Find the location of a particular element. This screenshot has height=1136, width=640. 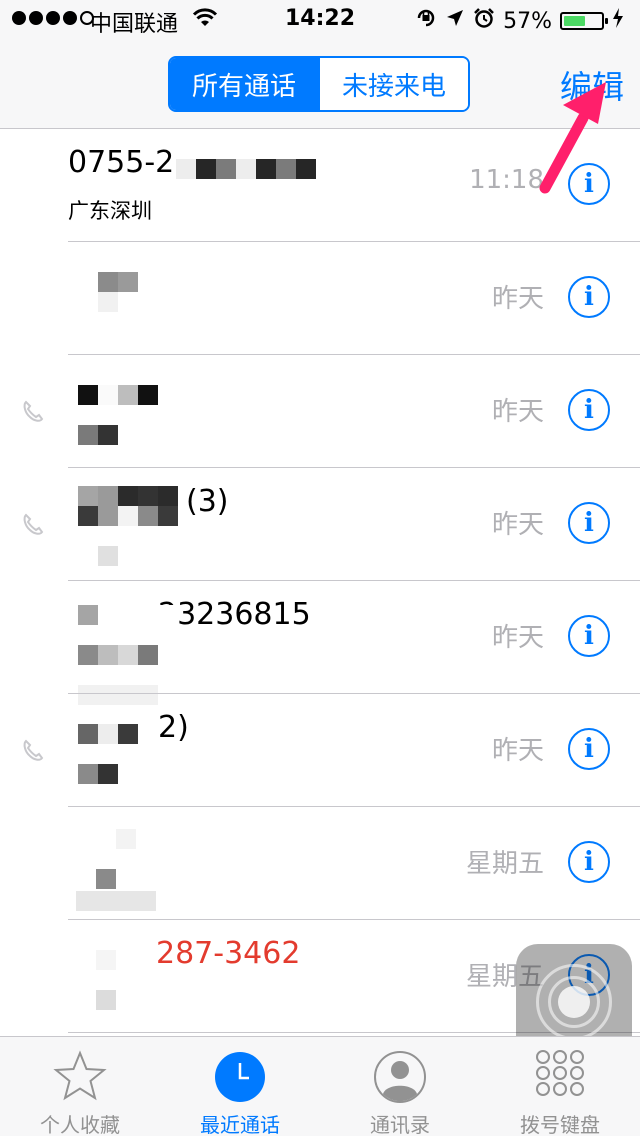

tab-bar: 个人收藏 最近通话 通讯录 拨号键盘 is located at coordinates (320, 1086).